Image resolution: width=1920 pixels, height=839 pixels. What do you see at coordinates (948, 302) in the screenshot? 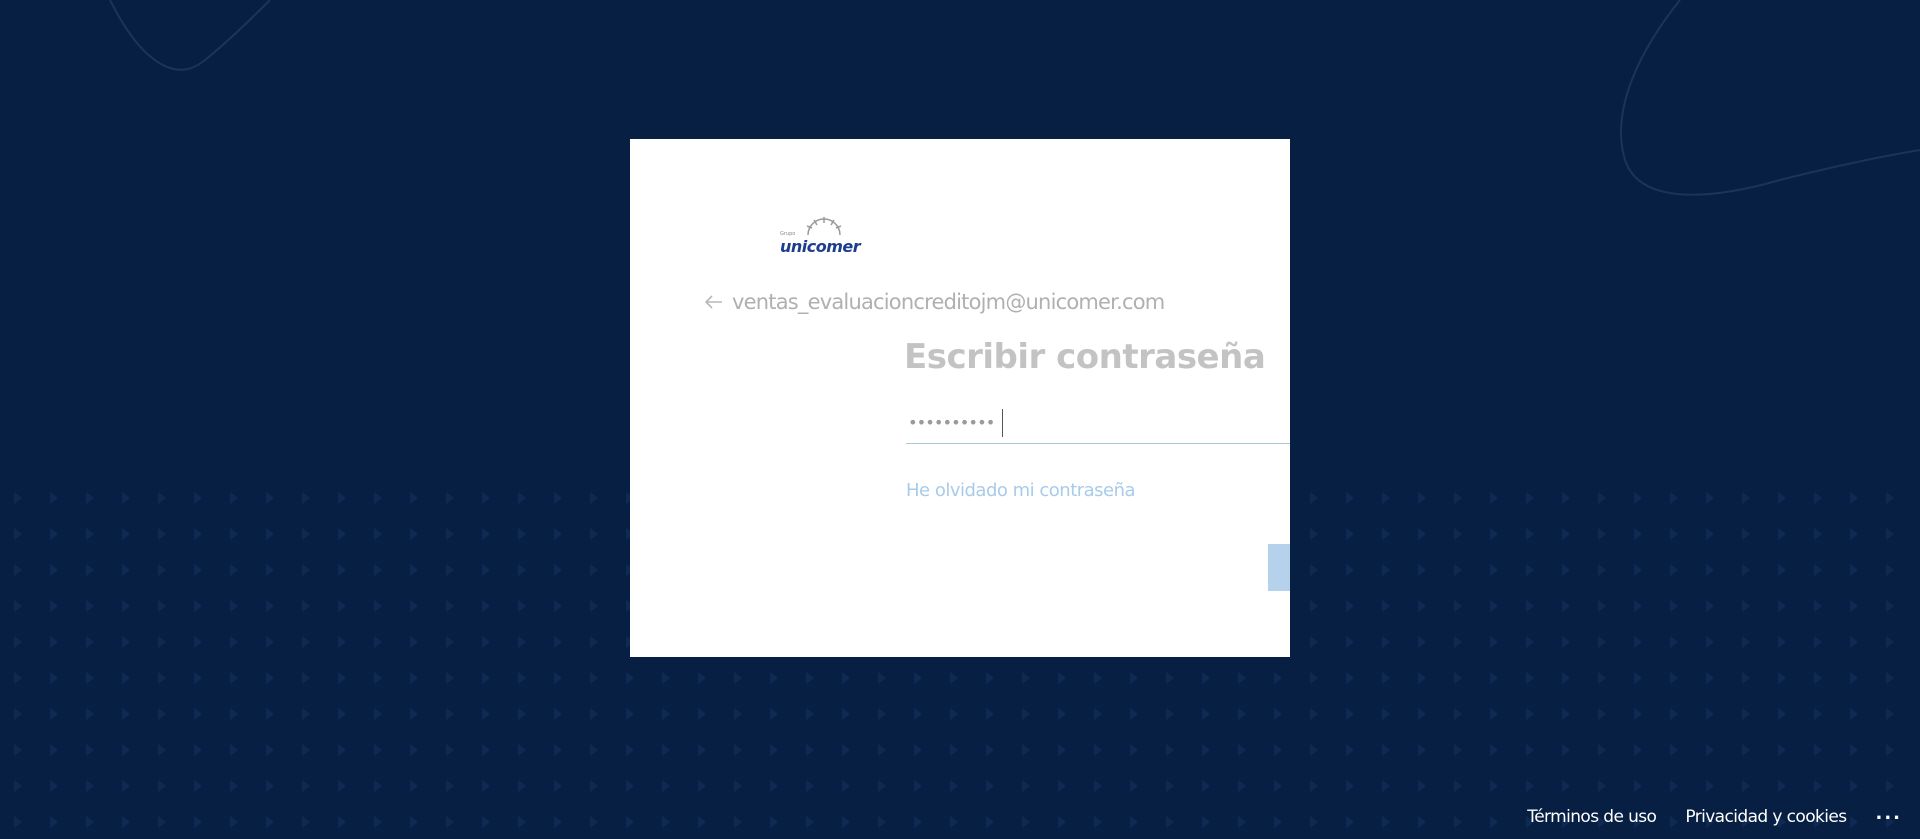
I see `identity-email: ventas_evaluacioncreditojm@unicomer.com` at bounding box center [948, 302].